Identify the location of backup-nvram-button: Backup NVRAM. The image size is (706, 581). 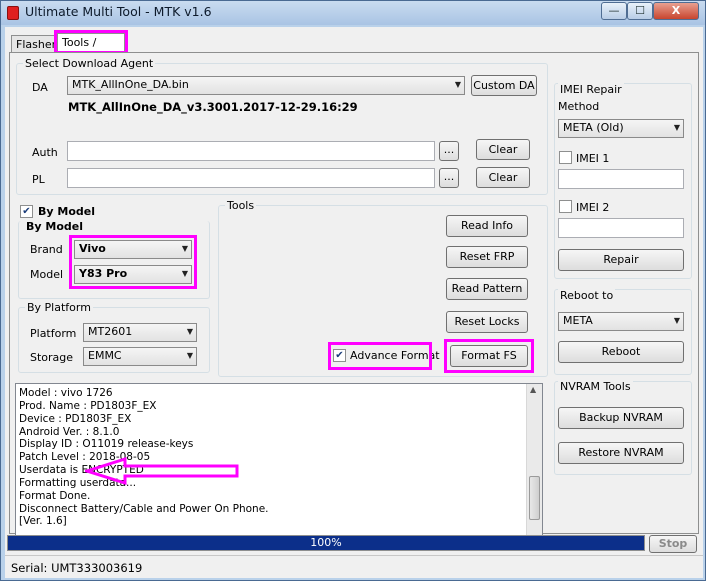
(621, 418).